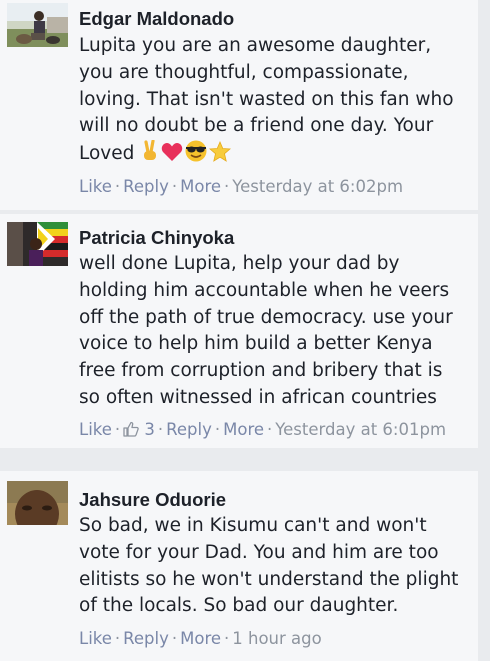 The width and height of the screenshot is (490, 661). What do you see at coordinates (258, 397) in the screenshot?
I see `comment-line: so often witnessed in african countries` at bounding box center [258, 397].